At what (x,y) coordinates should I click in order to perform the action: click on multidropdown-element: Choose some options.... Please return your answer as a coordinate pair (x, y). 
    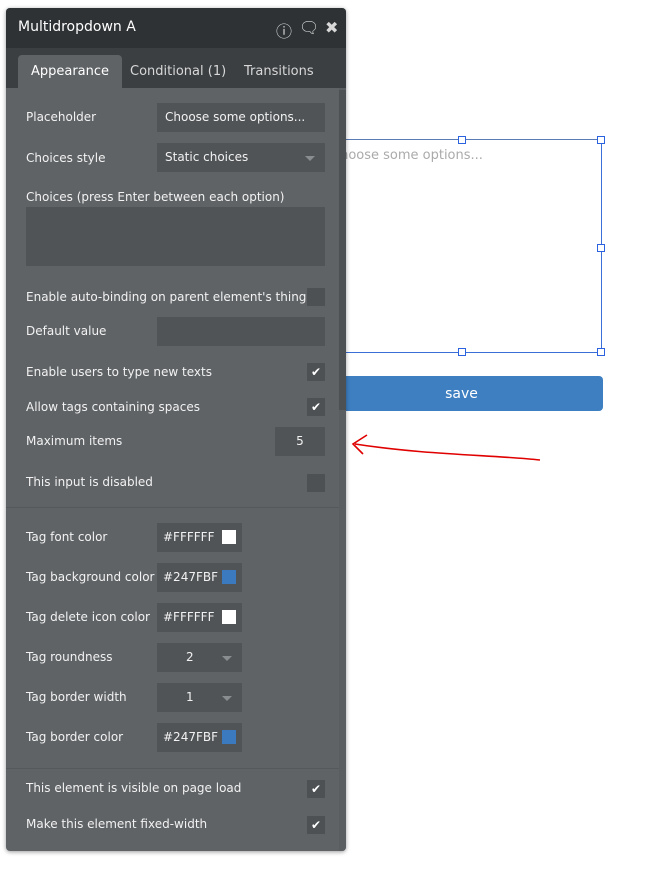
    Looking at the image, I should click on (461, 246).